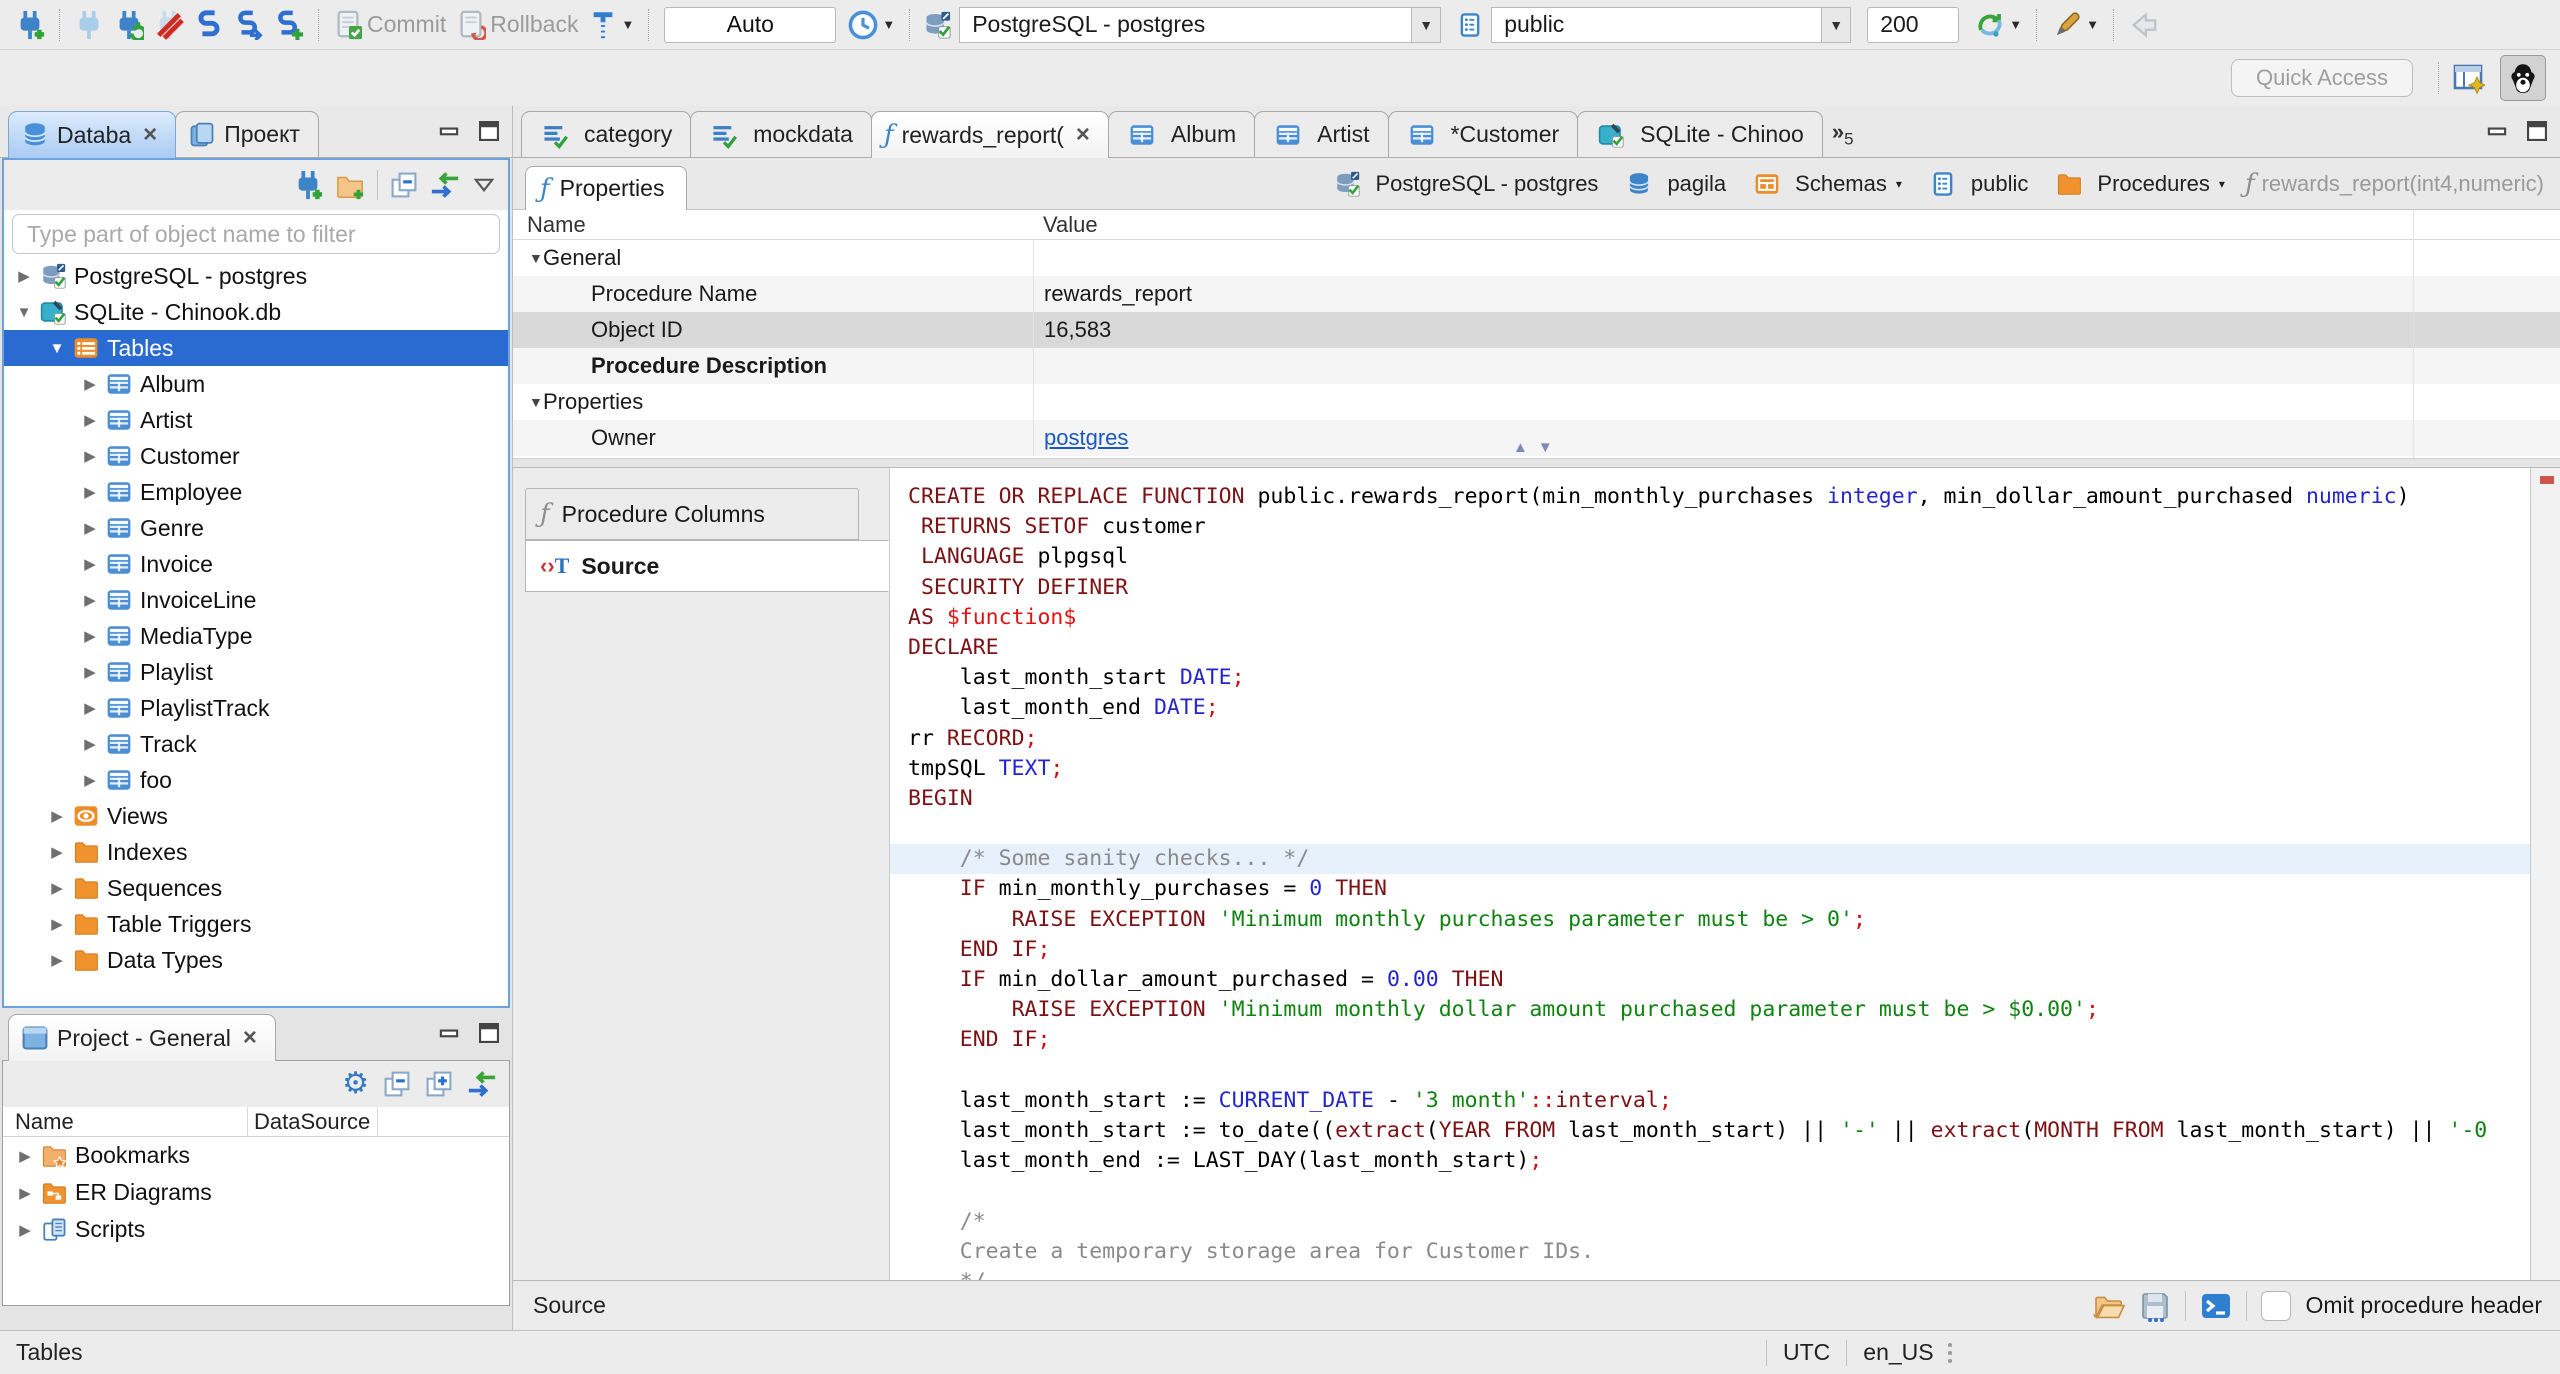  What do you see at coordinates (1533, 447) in the screenshot?
I see `splitter-collapse-arrows: ▲ ▼` at bounding box center [1533, 447].